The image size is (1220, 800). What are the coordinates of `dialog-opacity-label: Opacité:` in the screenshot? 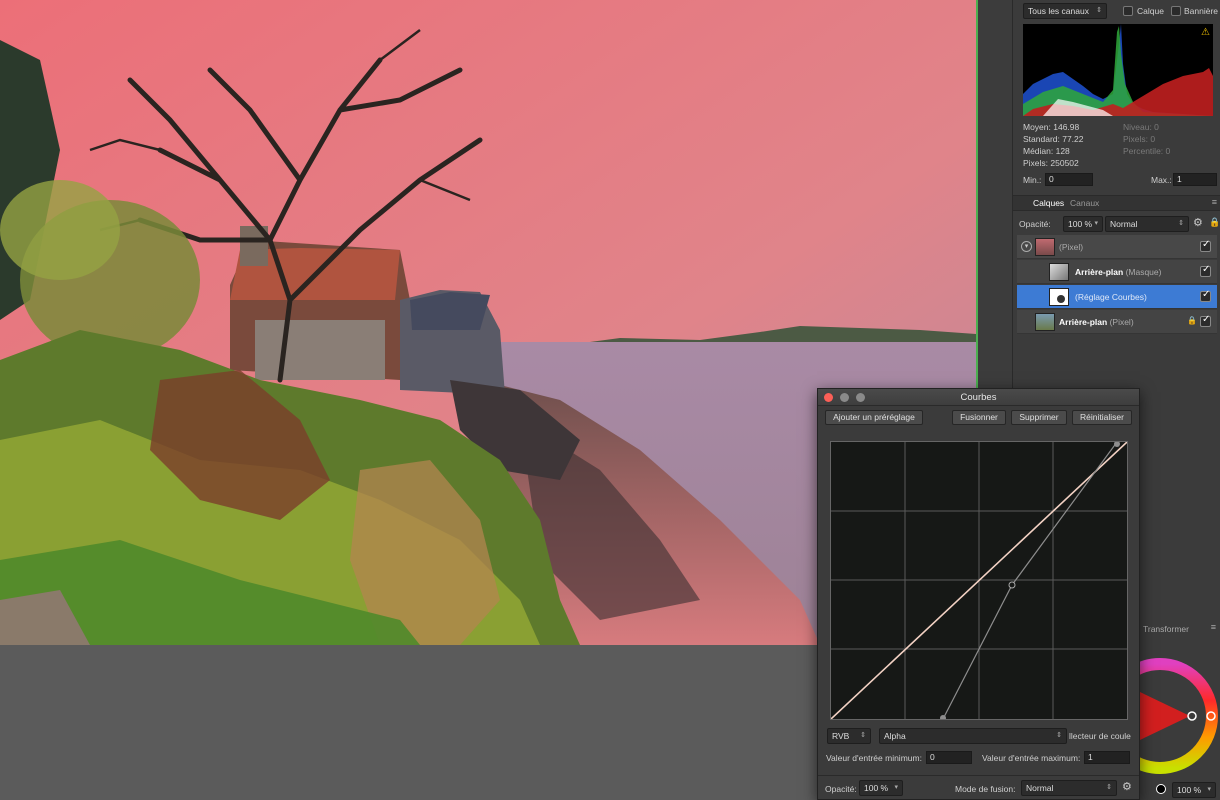 It's located at (841, 789).